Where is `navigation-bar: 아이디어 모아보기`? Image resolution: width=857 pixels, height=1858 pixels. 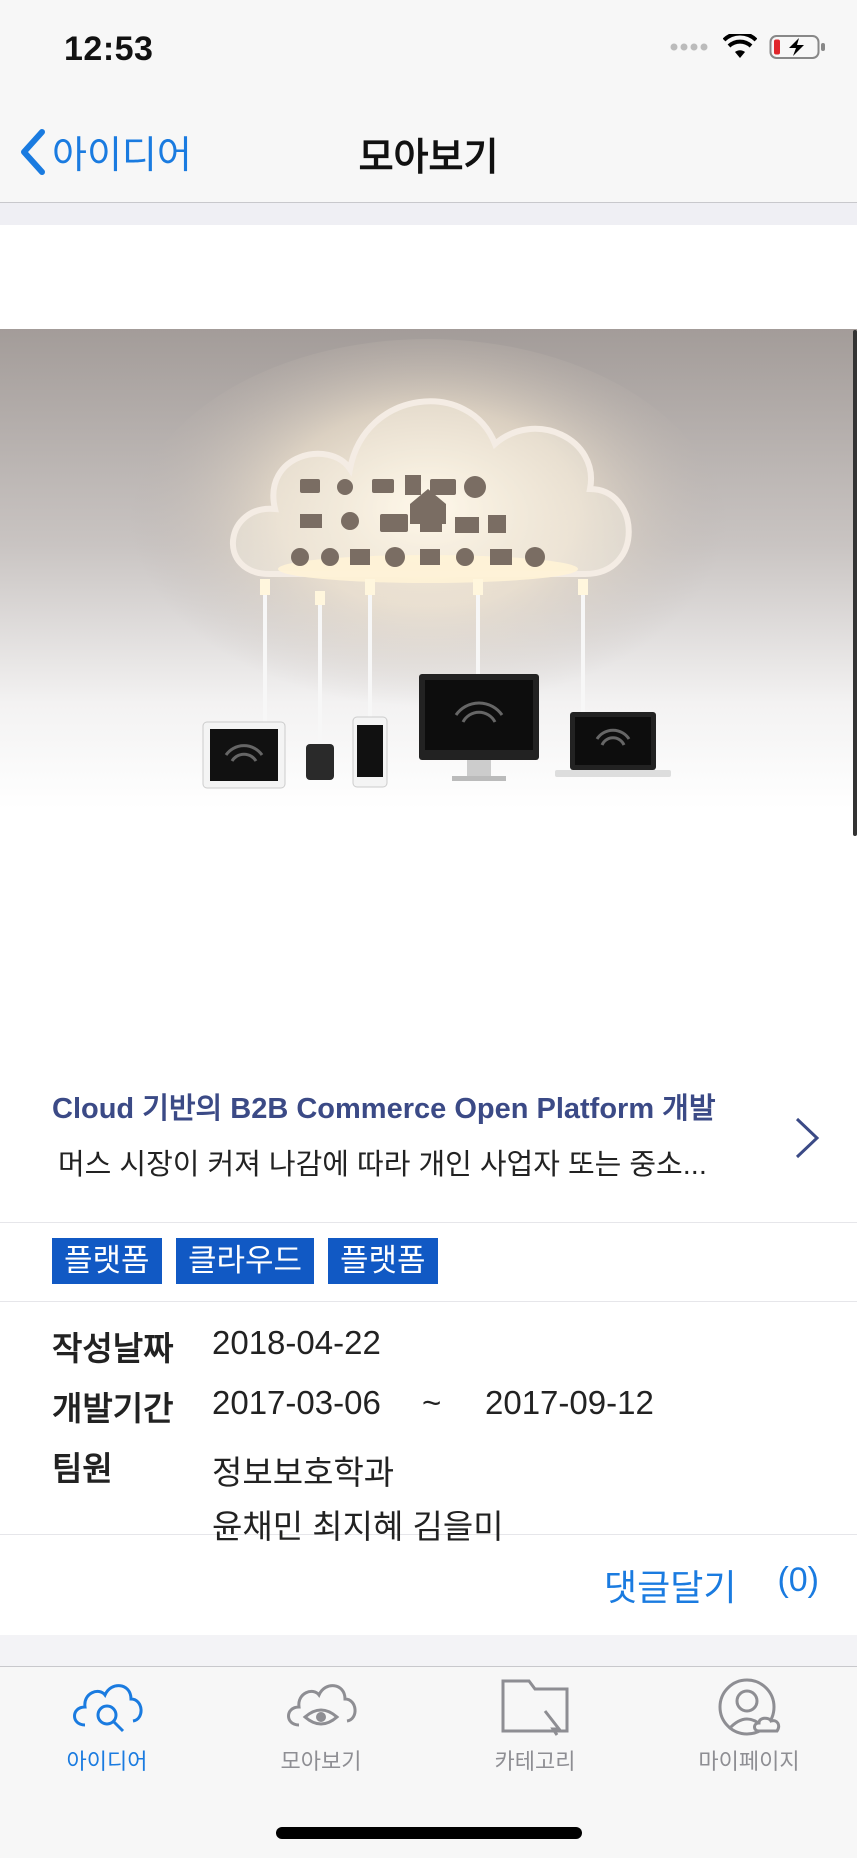
navigation-bar: 아이디어 모아보기 is located at coordinates (428, 151).